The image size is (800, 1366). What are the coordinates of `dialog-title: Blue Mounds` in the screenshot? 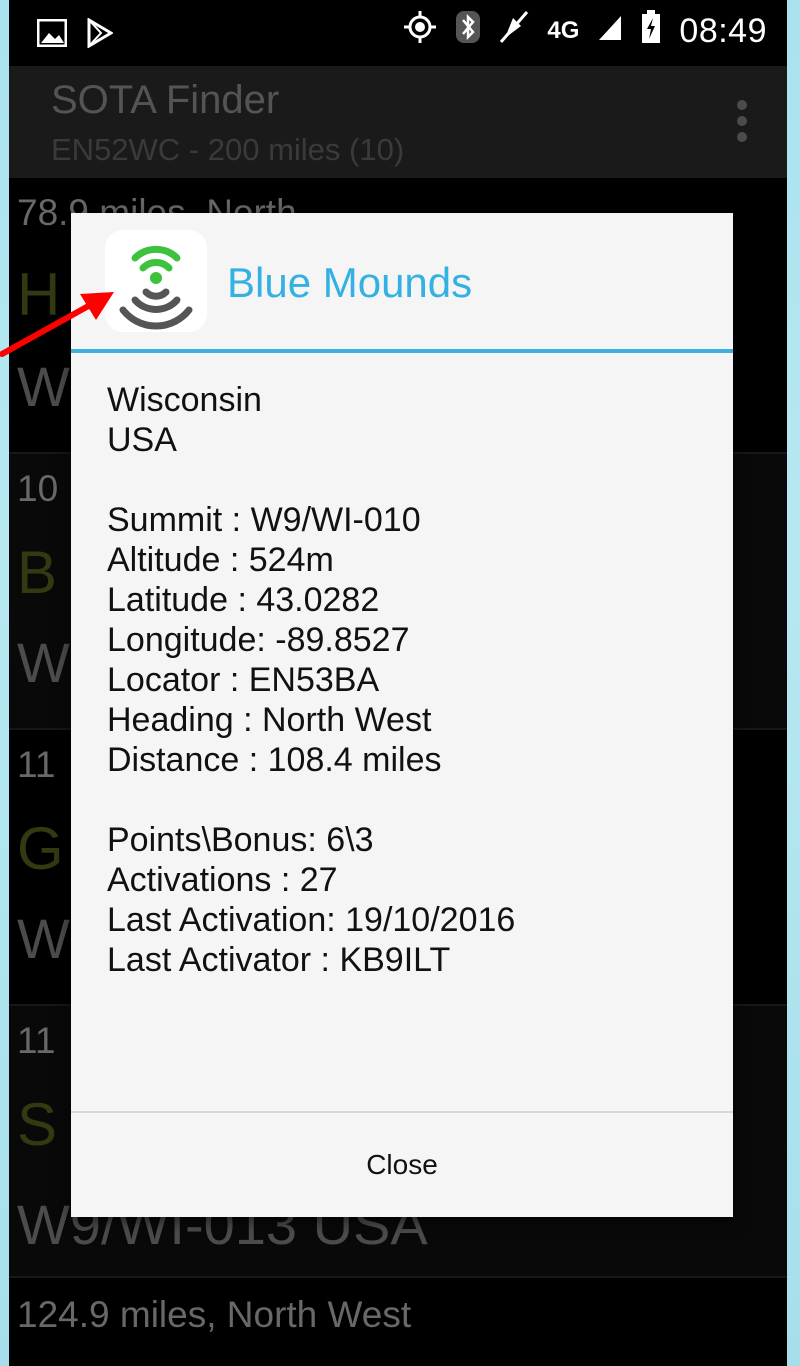 It's located at (350, 282).